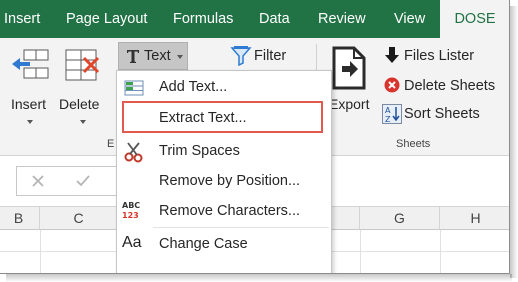 Image resolution: width=518 pixels, height=282 pixels. I want to click on cancel-x-icon, so click(38, 181).